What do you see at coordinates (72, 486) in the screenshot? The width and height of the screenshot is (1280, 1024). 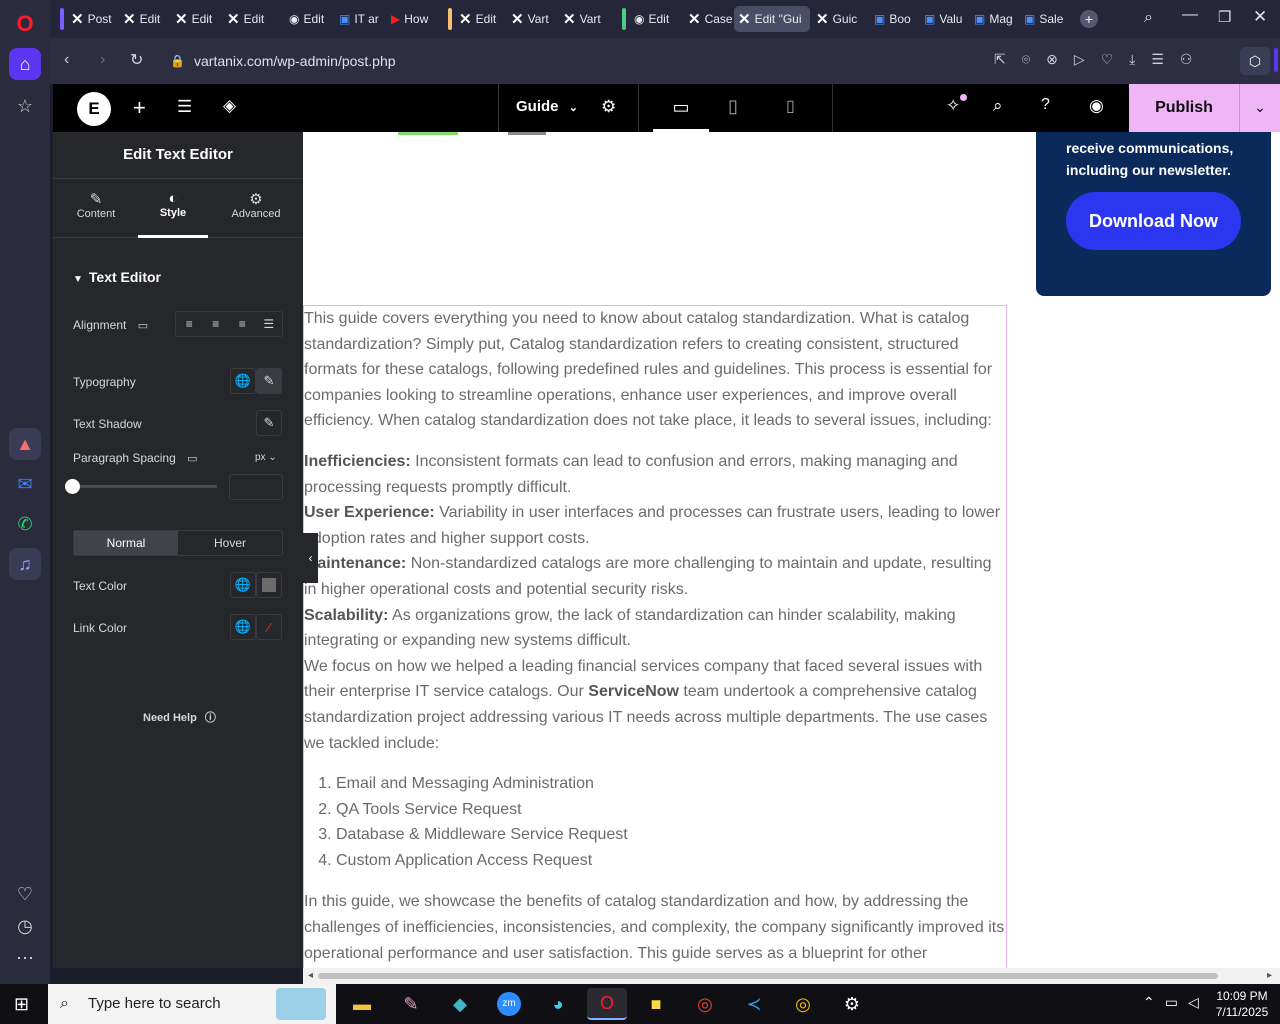 I see `spacing-slider-handle` at bounding box center [72, 486].